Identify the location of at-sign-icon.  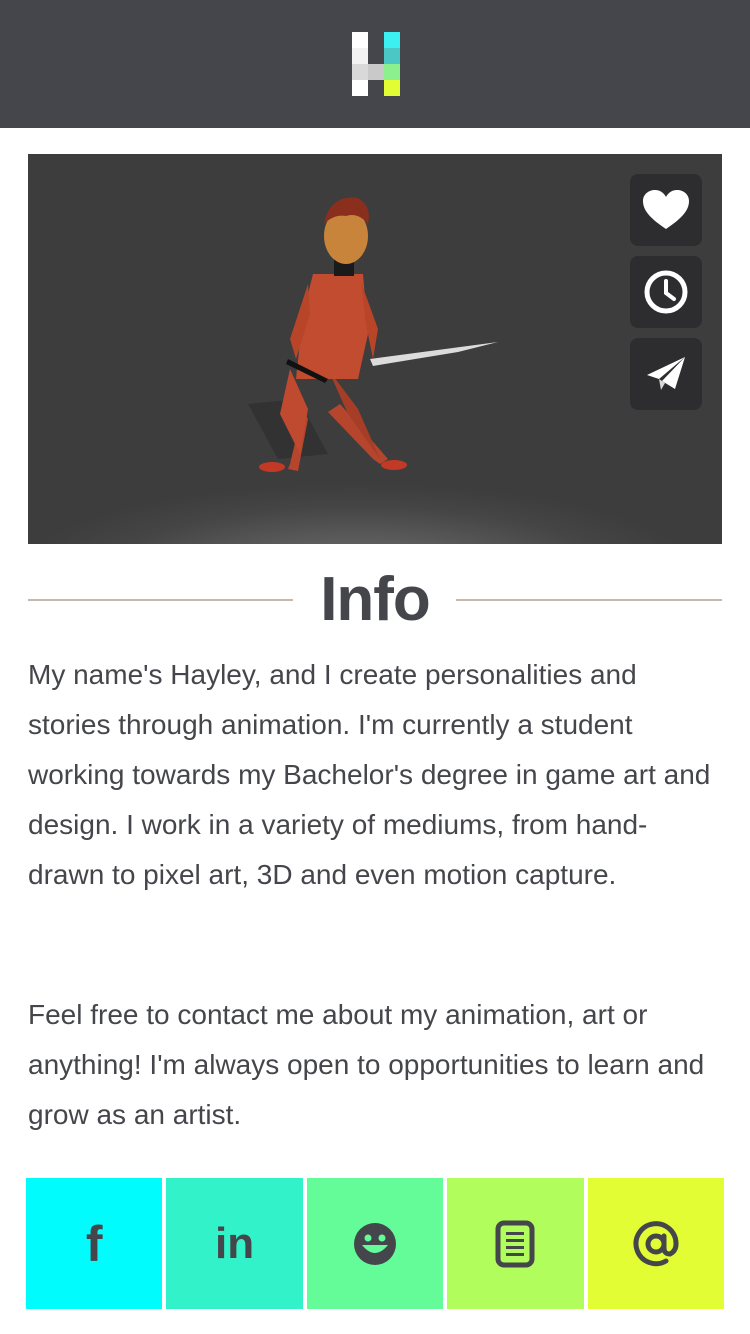
(656, 1243).